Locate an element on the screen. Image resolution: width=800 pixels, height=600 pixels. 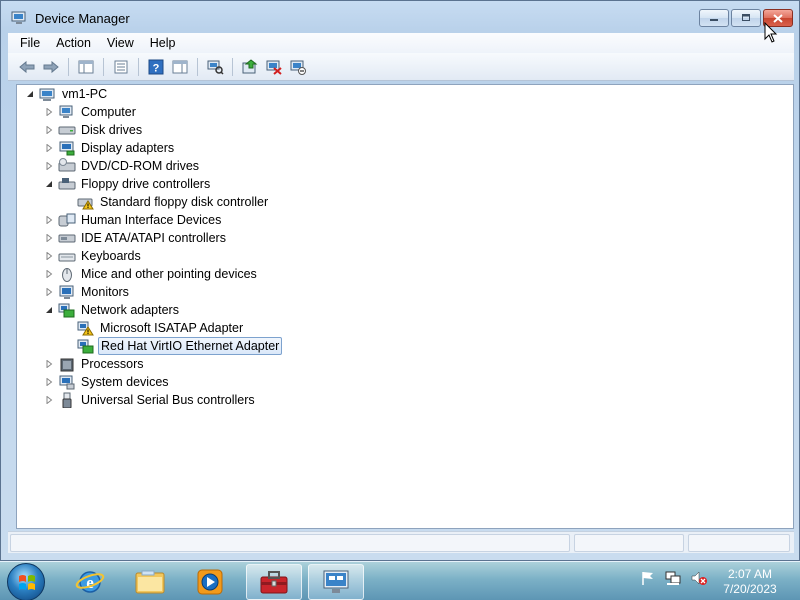
update-driver-icon is located at coordinates (250, 65).